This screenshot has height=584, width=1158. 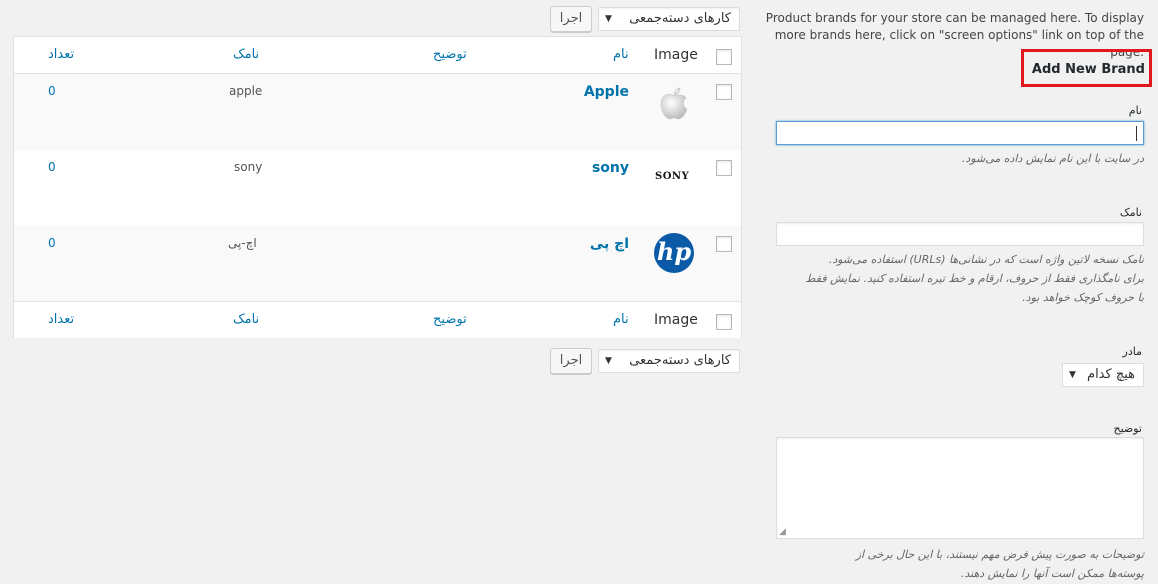 I want to click on col-count-sort-footer: تعداد, so click(x=61, y=319).